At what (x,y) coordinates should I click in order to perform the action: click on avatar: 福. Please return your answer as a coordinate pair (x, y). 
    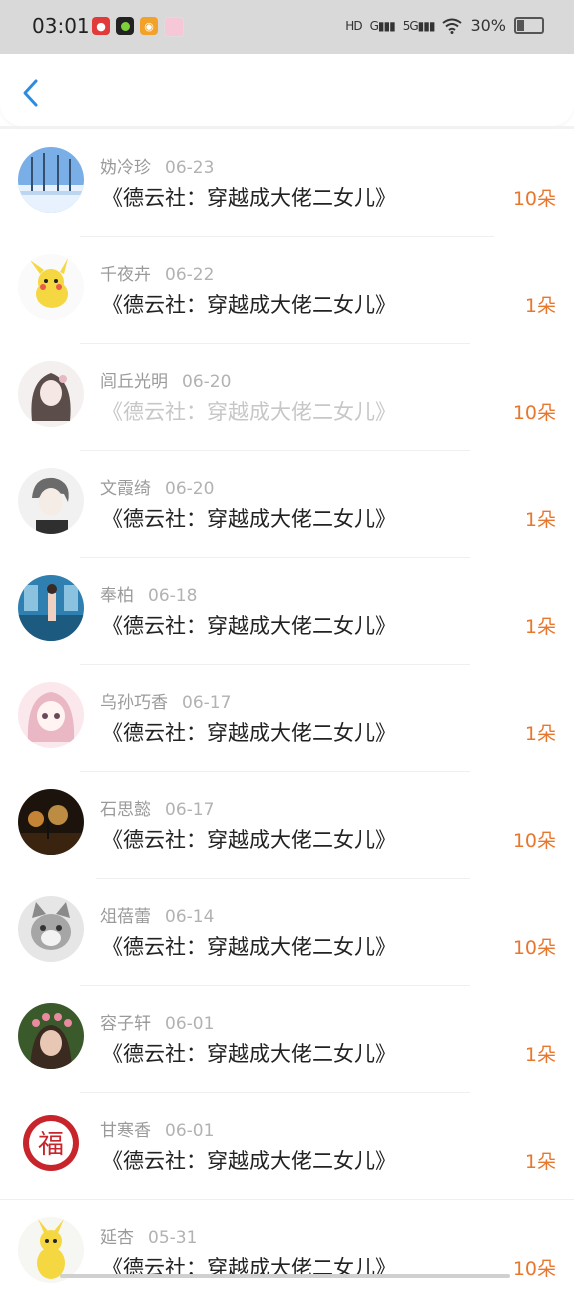
    Looking at the image, I should click on (51, 1143).